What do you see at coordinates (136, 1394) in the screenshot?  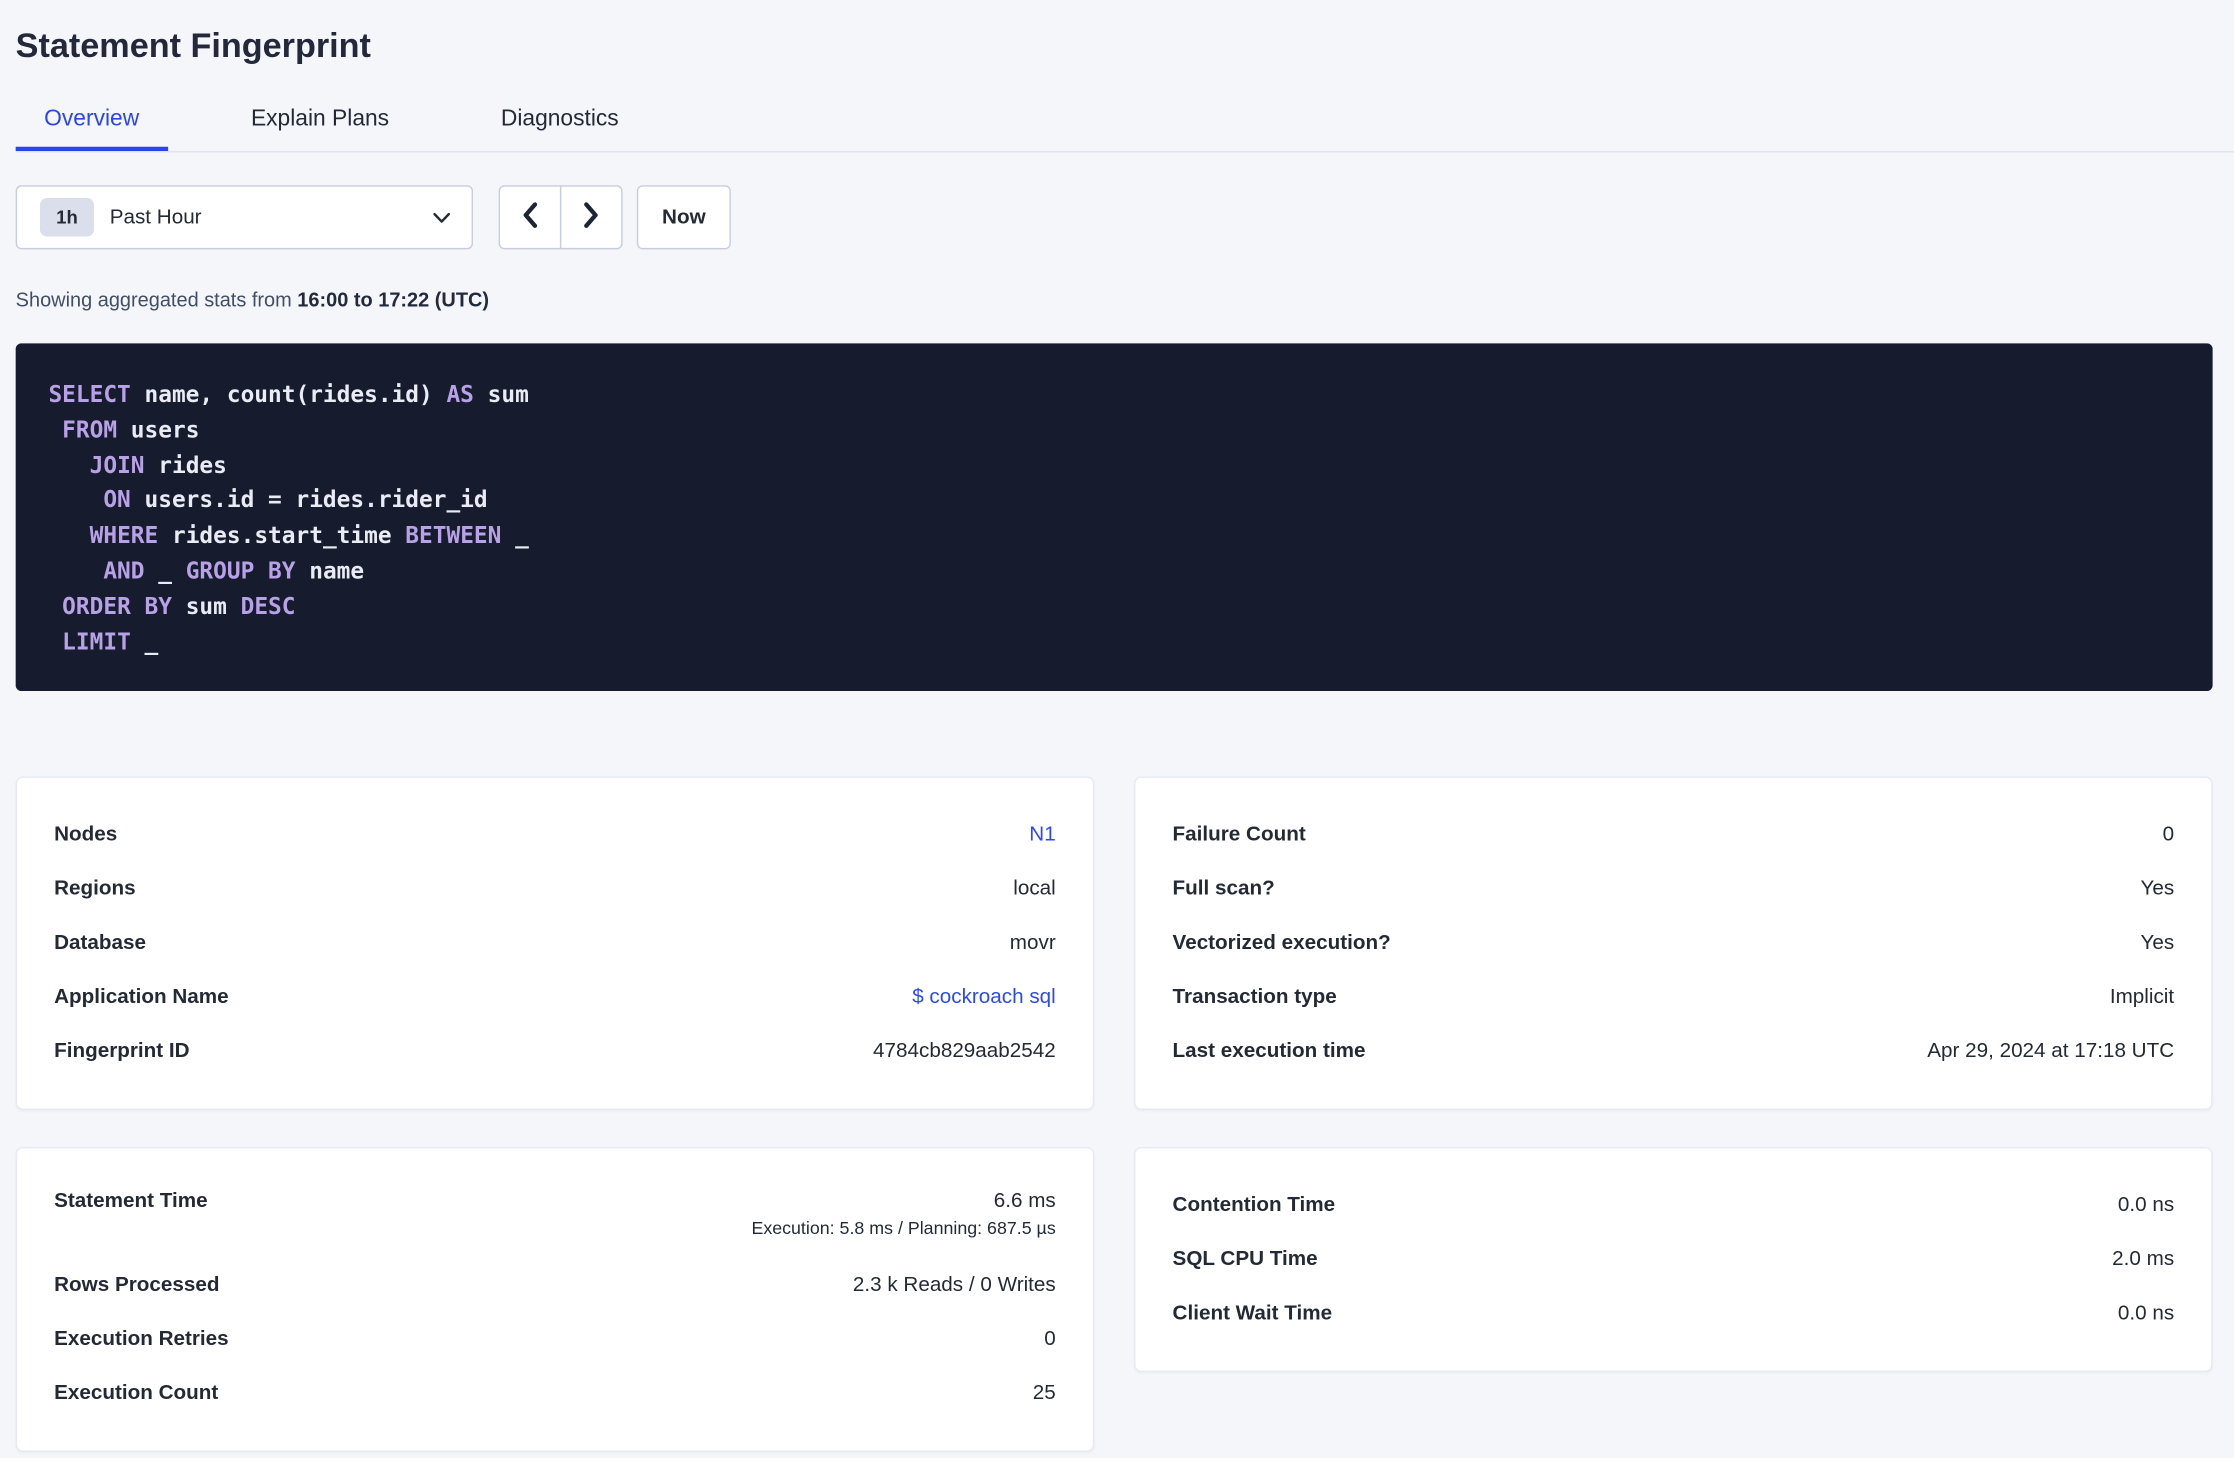 I see `stat-label: Execution Count` at bounding box center [136, 1394].